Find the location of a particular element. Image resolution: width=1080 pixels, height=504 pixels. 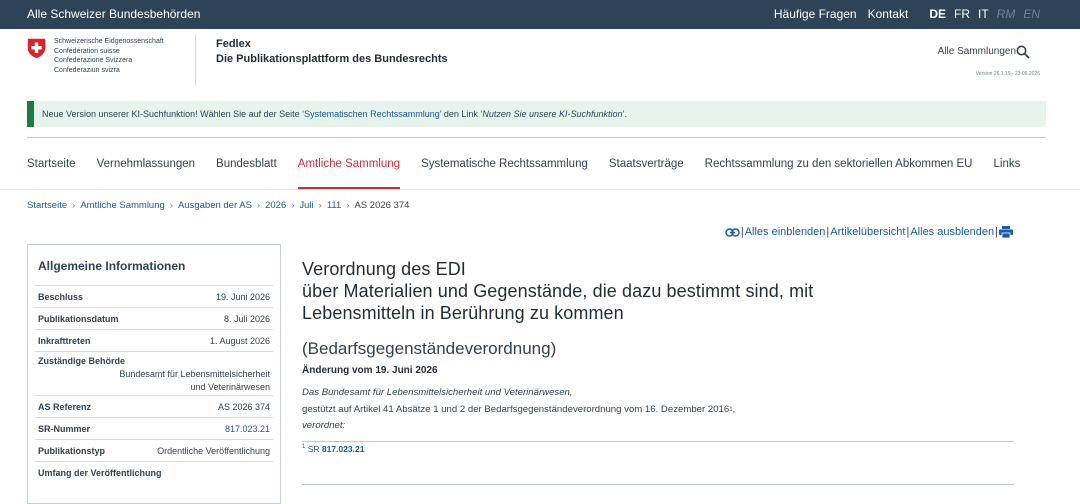

nav-bundesblatt: Bundesblatt is located at coordinates (246, 170).